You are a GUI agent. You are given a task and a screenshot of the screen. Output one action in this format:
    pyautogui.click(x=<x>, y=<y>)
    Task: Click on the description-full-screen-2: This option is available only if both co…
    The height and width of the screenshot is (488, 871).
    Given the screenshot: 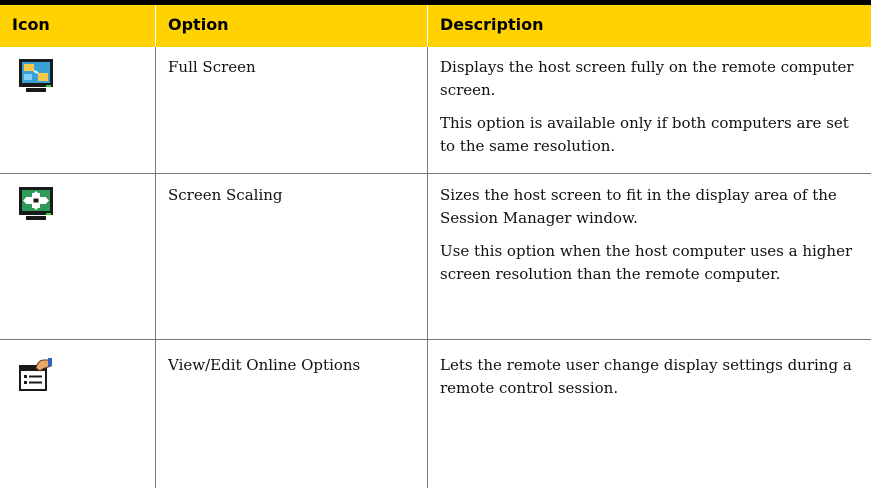 What is the action you would take?
    pyautogui.click(x=644, y=134)
    